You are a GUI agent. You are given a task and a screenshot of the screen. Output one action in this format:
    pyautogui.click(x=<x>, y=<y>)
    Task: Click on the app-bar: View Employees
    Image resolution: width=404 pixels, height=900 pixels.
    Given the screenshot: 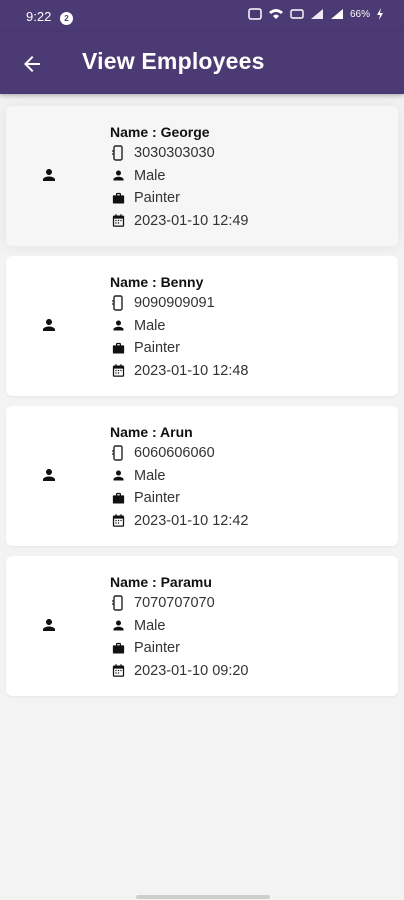 What is the action you would take?
    pyautogui.click(x=202, y=63)
    